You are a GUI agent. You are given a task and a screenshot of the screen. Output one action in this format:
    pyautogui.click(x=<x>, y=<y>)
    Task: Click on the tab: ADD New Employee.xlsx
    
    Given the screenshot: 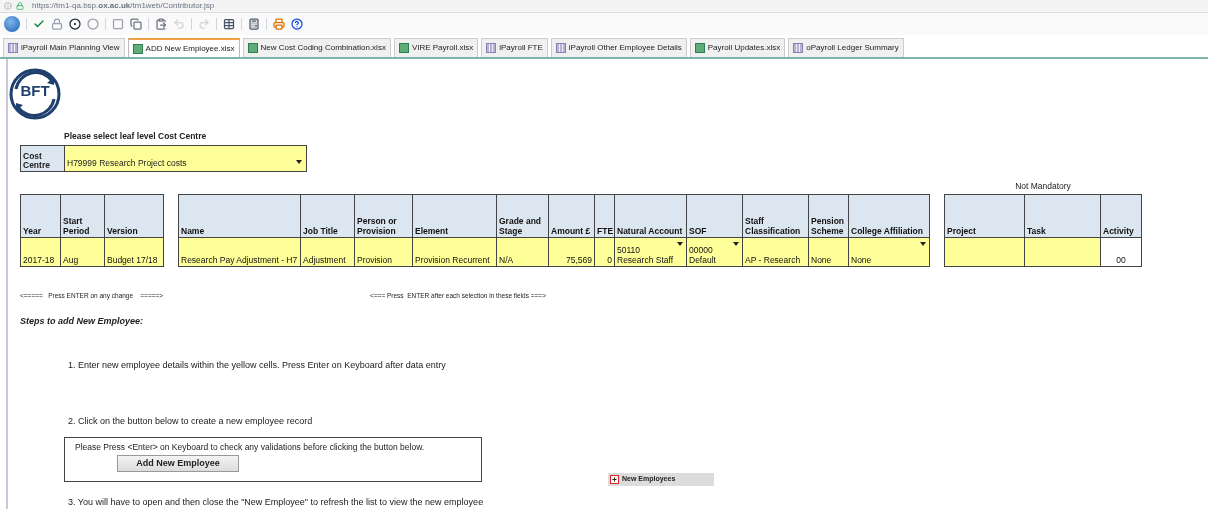 What is the action you would take?
    pyautogui.click(x=183, y=47)
    